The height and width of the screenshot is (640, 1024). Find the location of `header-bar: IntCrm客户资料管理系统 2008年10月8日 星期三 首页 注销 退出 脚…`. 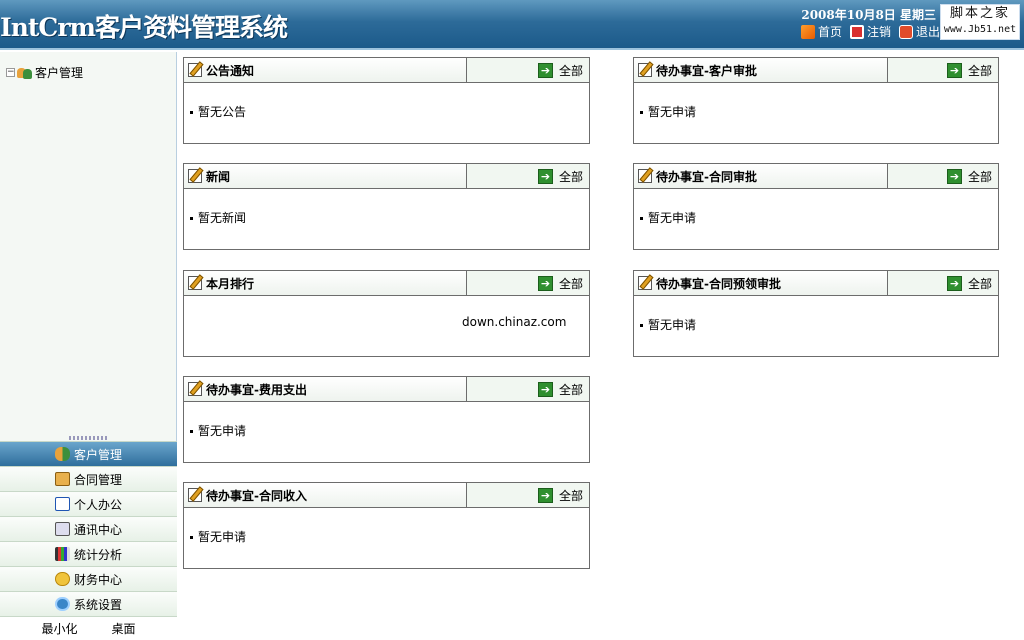

header-bar: IntCrm客户资料管理系统 2008年10月8日 星期三 首页 注销 退出 脚… is located at coordinates (512, 25).